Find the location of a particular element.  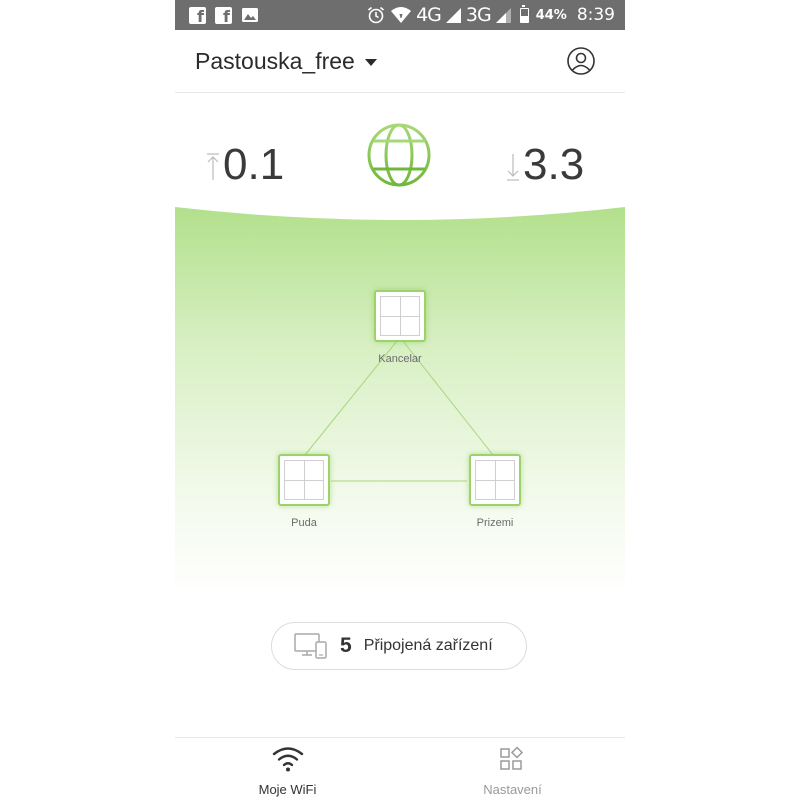

tab-nastaveni: Nastavení is located at coordinates (512, 769).